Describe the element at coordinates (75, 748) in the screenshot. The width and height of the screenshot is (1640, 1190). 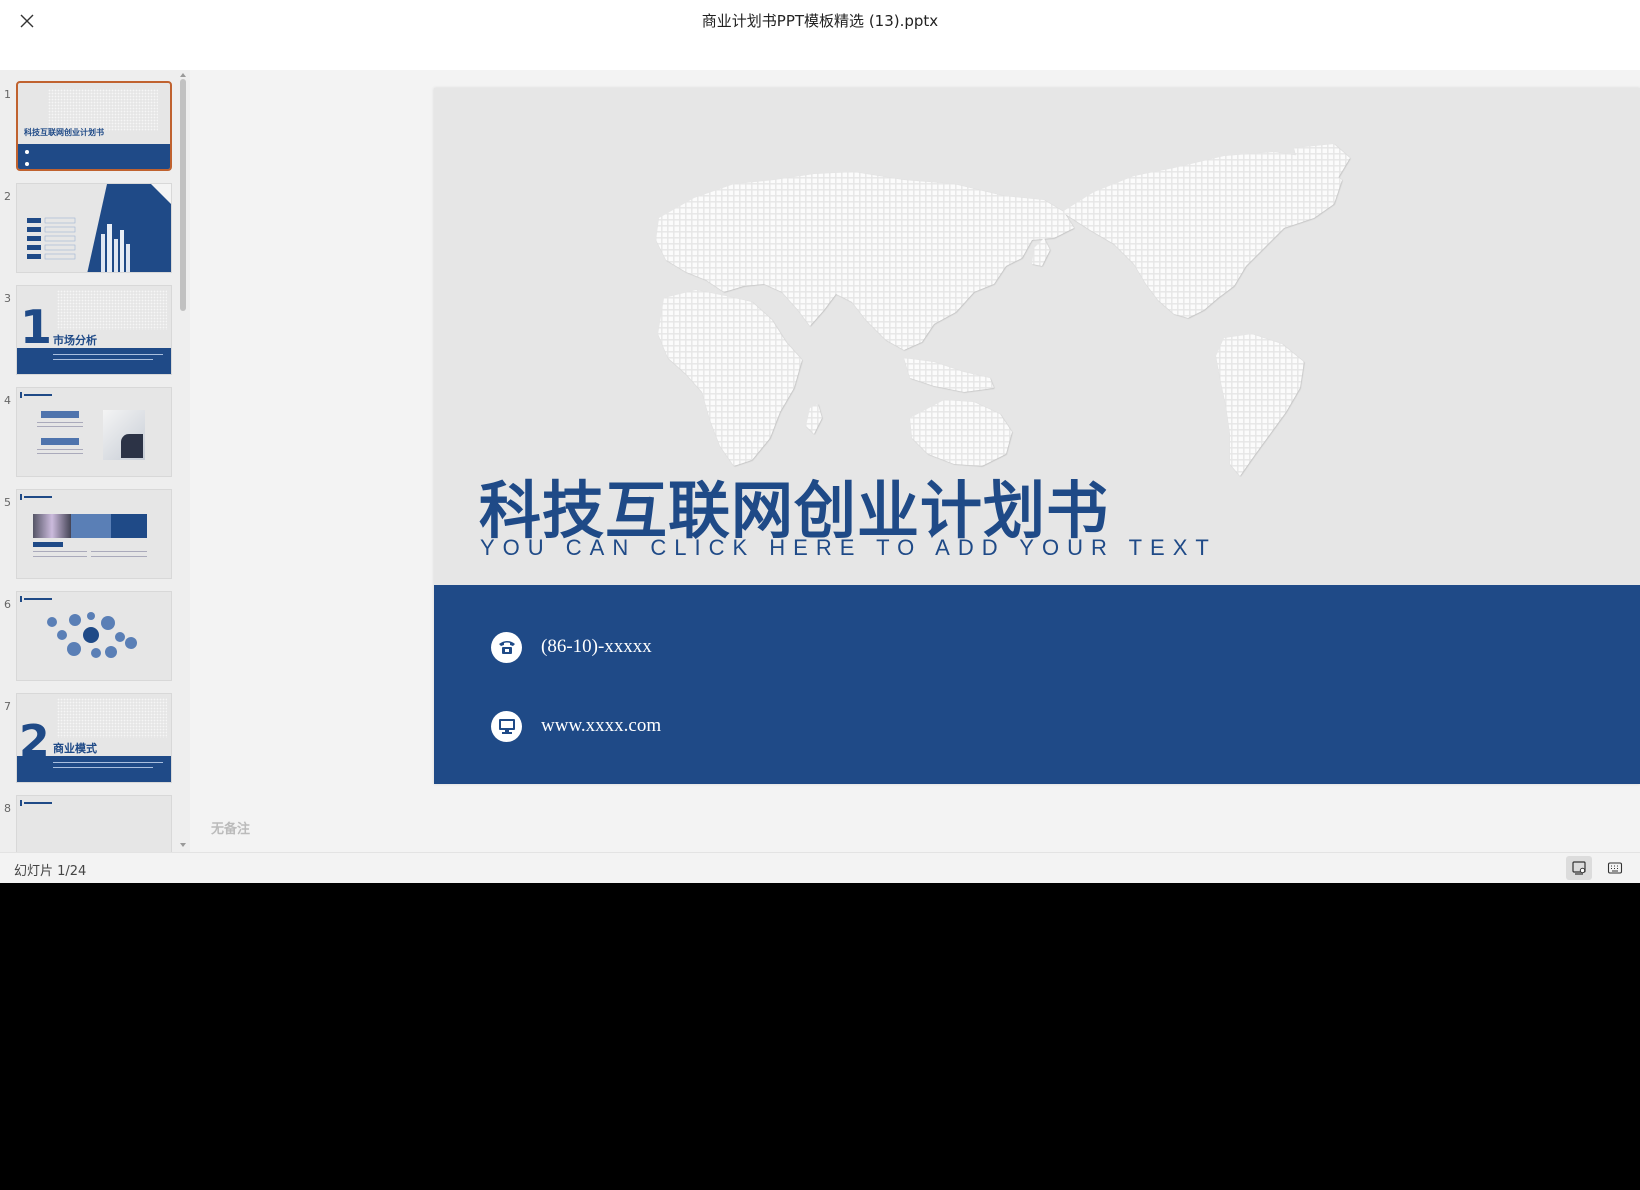
I see `thumbnail-title: 商业模式` at that location.